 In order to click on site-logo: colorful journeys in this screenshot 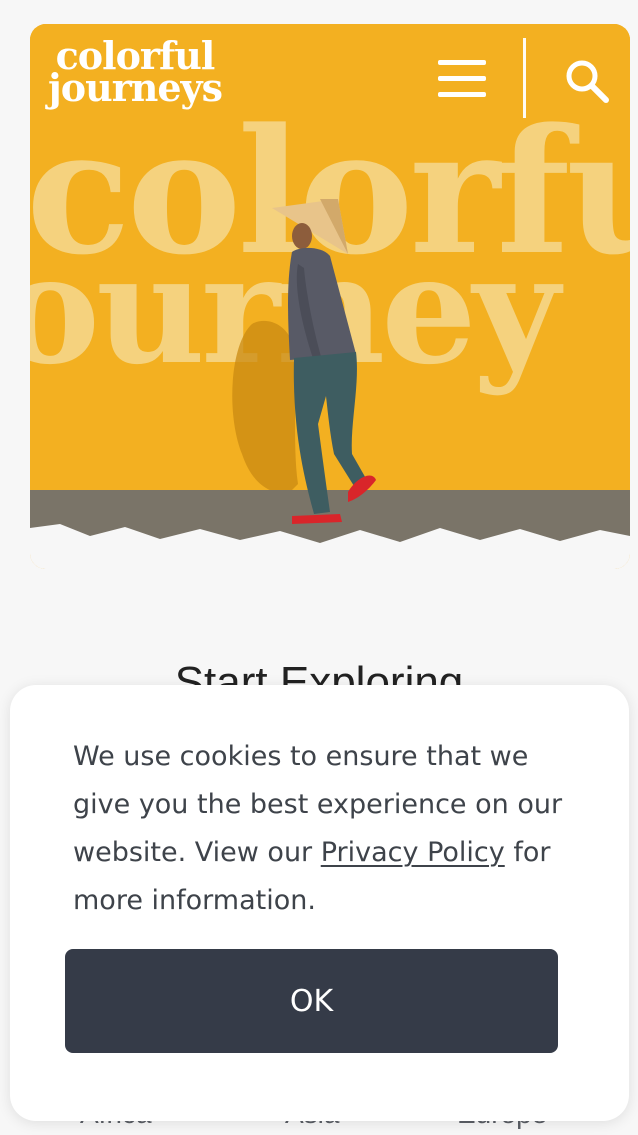, I will do `click(135, 73)`.